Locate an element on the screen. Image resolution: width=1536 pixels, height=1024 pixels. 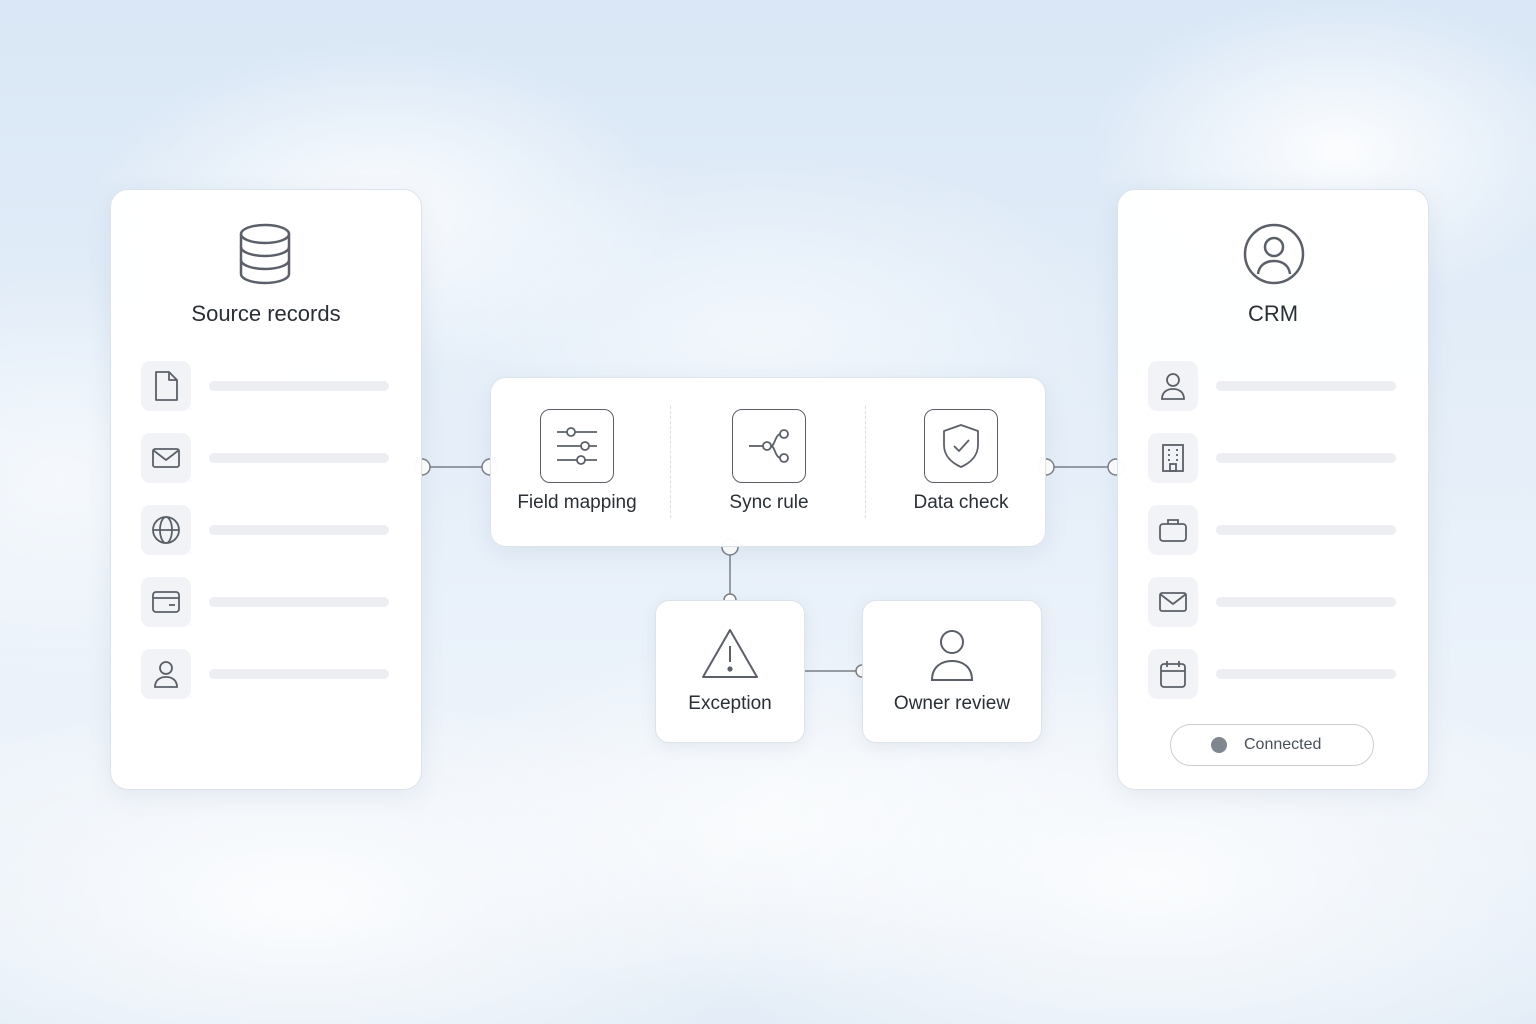
step-sync-rule: Sync rule is located at coordinates (769, 462).